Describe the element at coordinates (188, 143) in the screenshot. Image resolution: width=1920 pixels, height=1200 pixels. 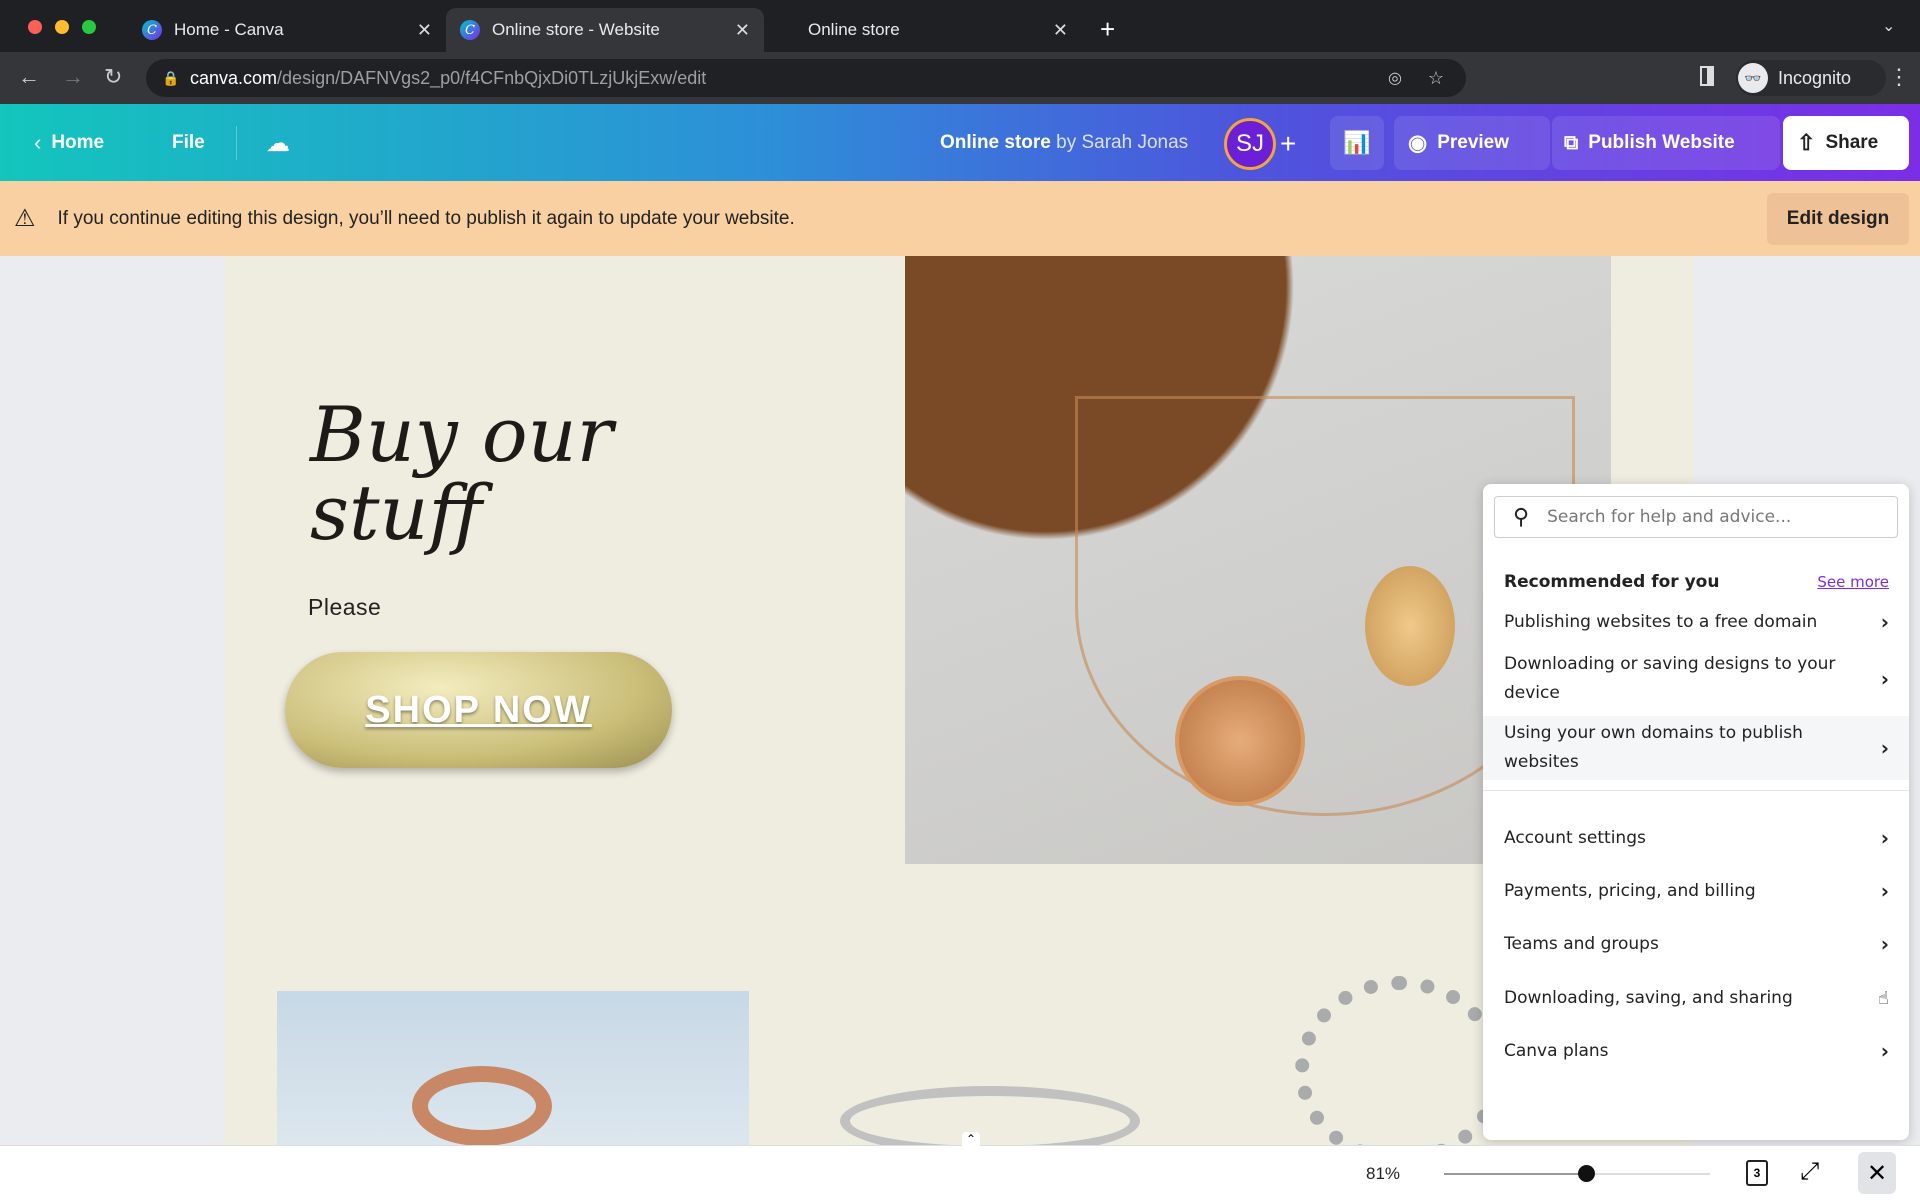
I see `file-menu-button: File` at that location.